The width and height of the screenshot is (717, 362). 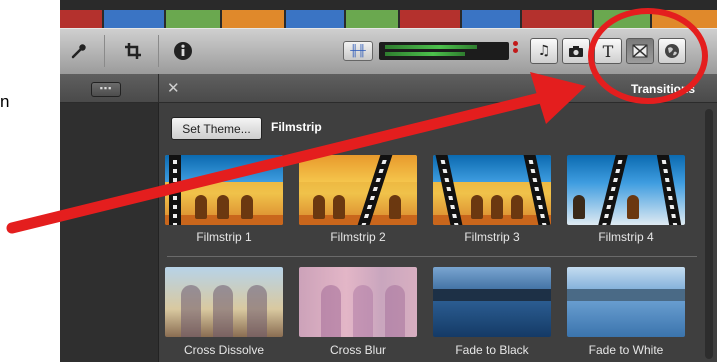 What do you see at coordinates (626, 350) in the screenshot?
I see `transition-label: Fade to White` at bounding box center [626, 350].